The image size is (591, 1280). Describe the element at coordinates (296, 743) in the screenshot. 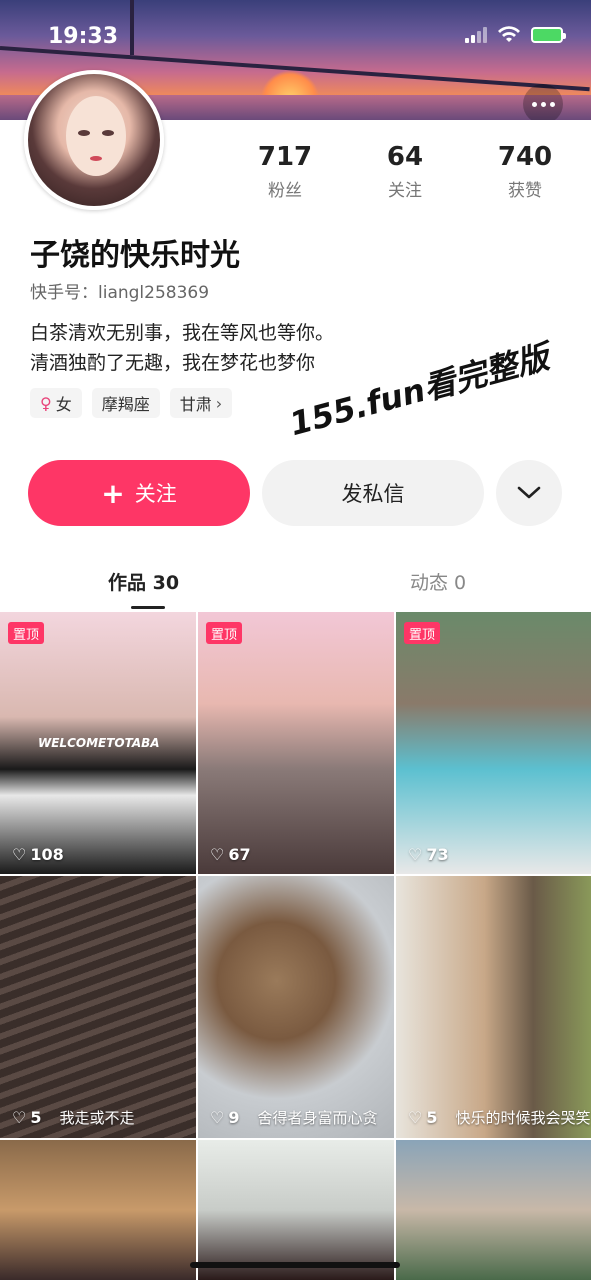

I see `work-item: 置顶 ♡ 67` at that location.